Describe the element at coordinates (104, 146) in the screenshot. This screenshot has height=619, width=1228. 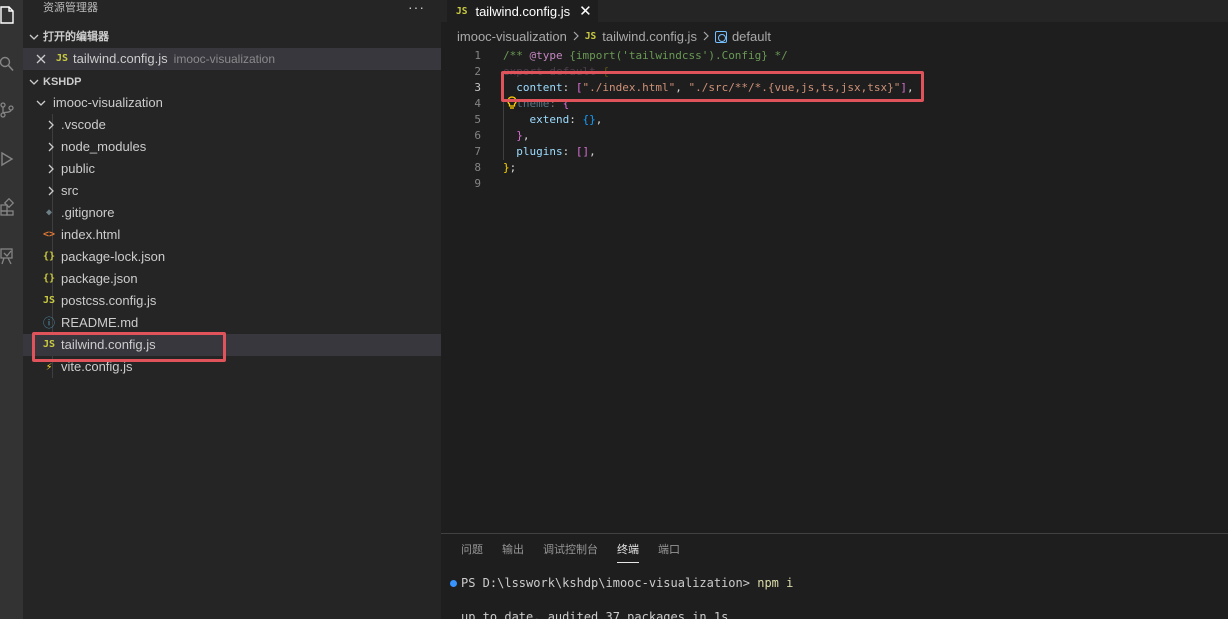
I see `folder-label: node_modules` at that location.